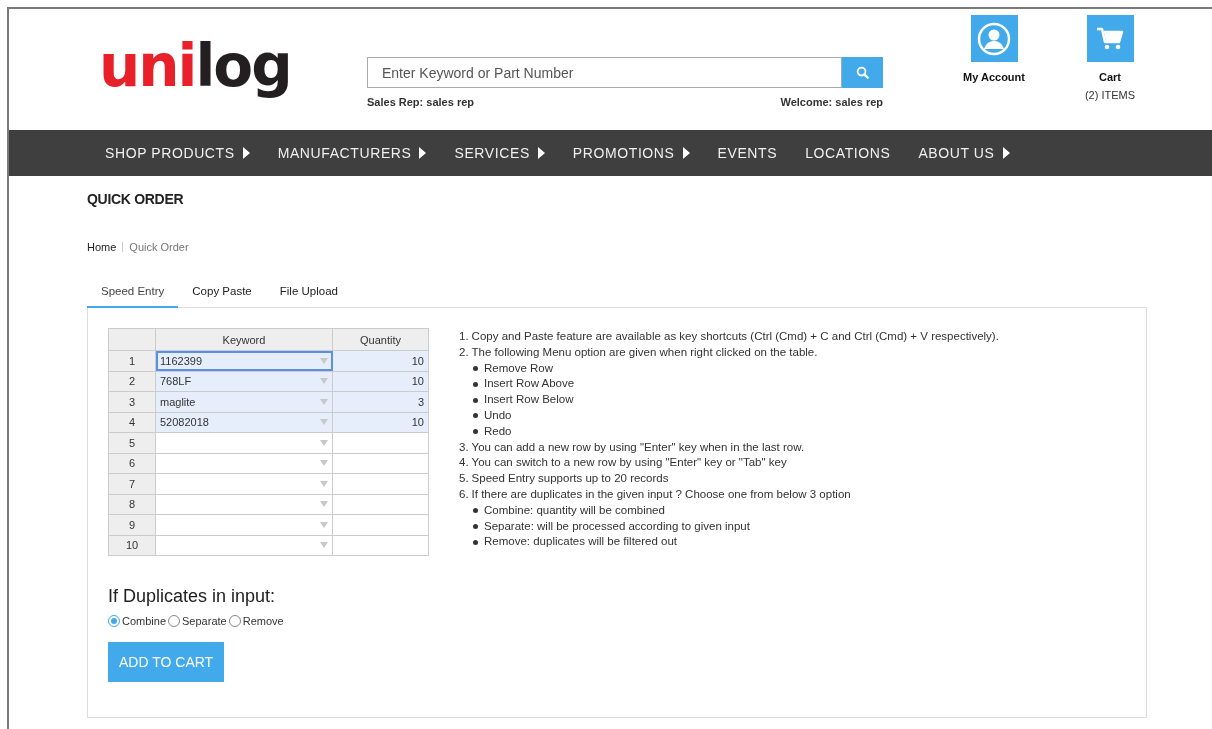 This screenshot has width=1212, height=729. Describe the element at coordinates (498, 431) in the screenshot. I see `instruction-text: Redo` at that location.